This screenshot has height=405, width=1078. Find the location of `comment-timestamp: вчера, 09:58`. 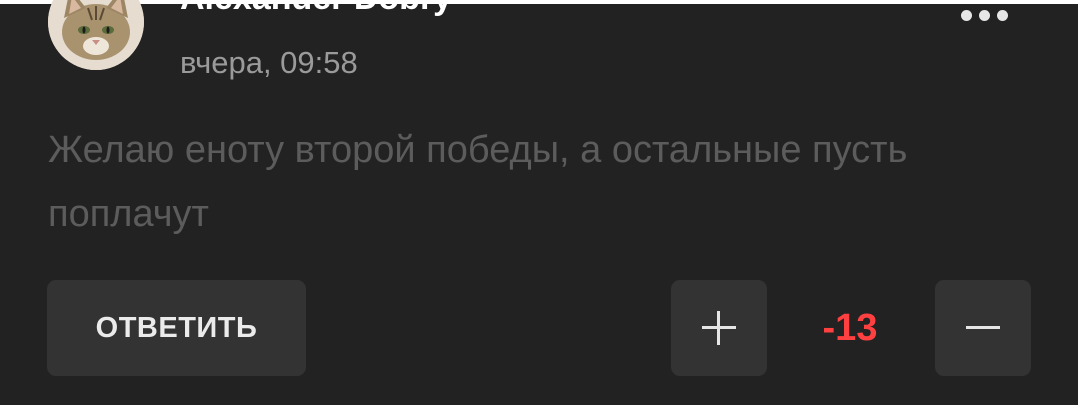

comment-timestamp: вчера, 09:58 is located at coordinates (269, 62).